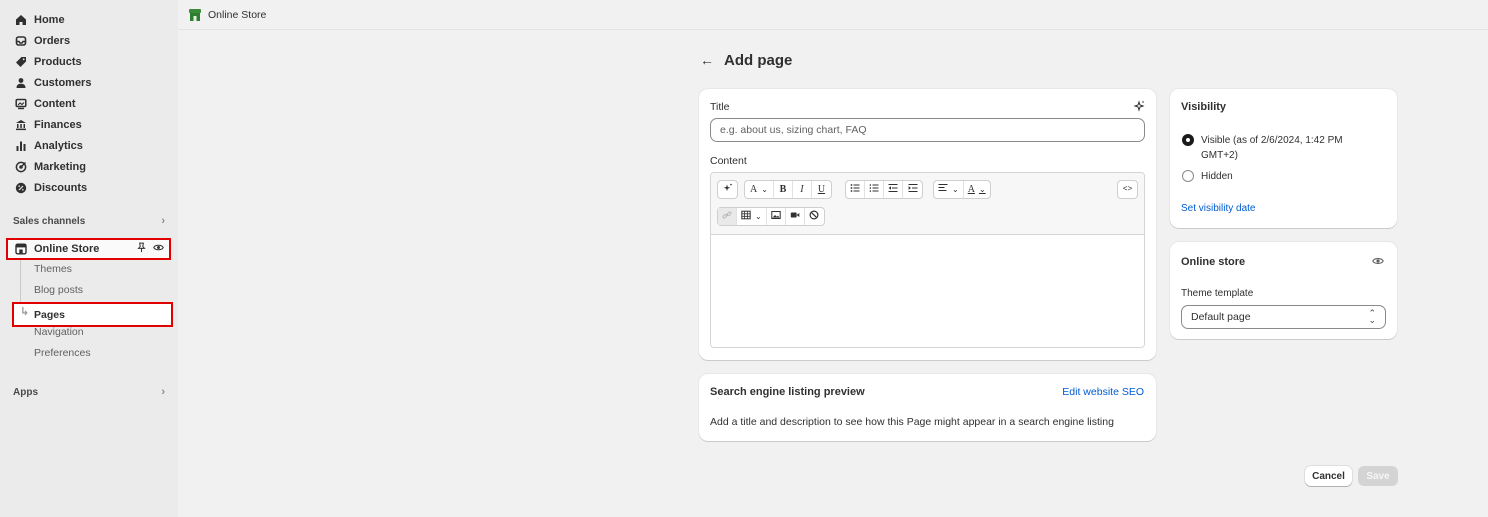  What do you see at coordinates (89, 221) in the screenshot?
I see `sales-channels-header: Sales channels ›` at bounding box center [89, 221].